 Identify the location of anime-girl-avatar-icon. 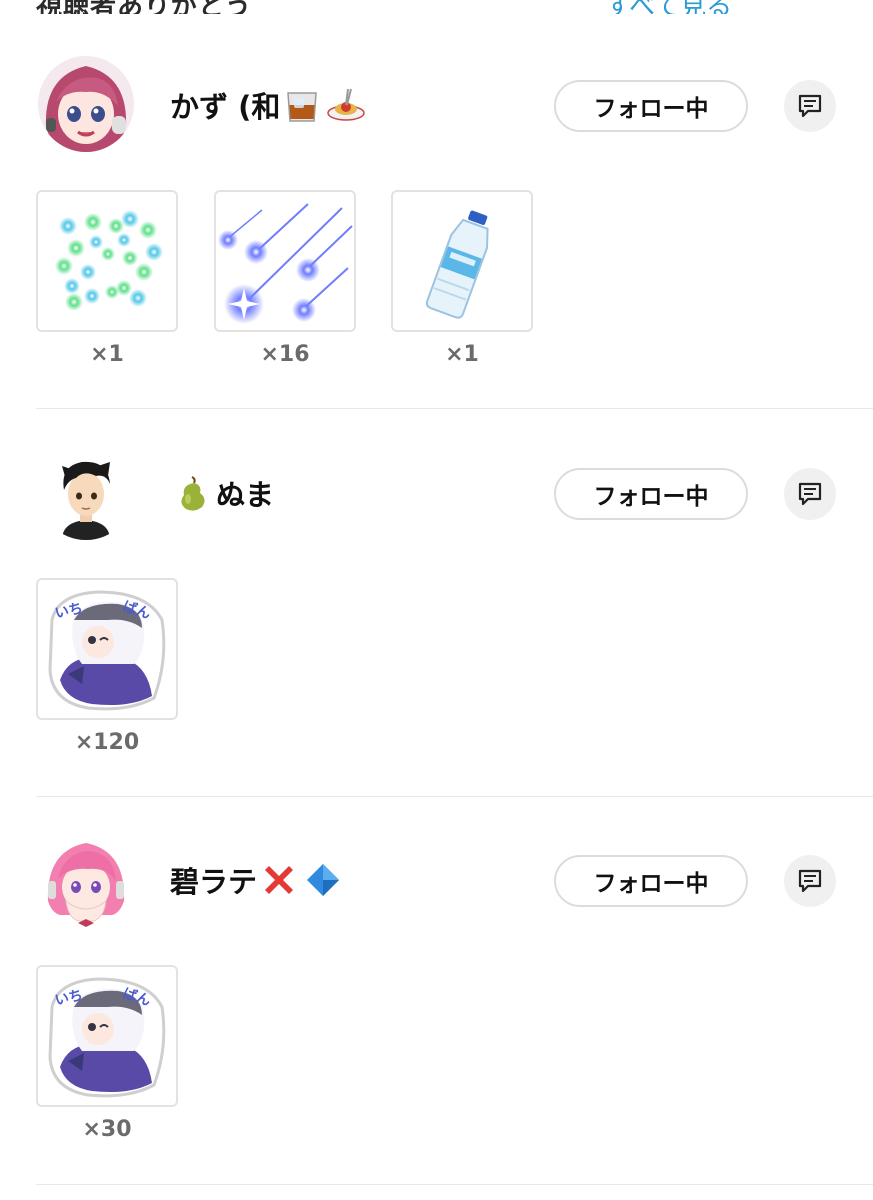
(86, 104).